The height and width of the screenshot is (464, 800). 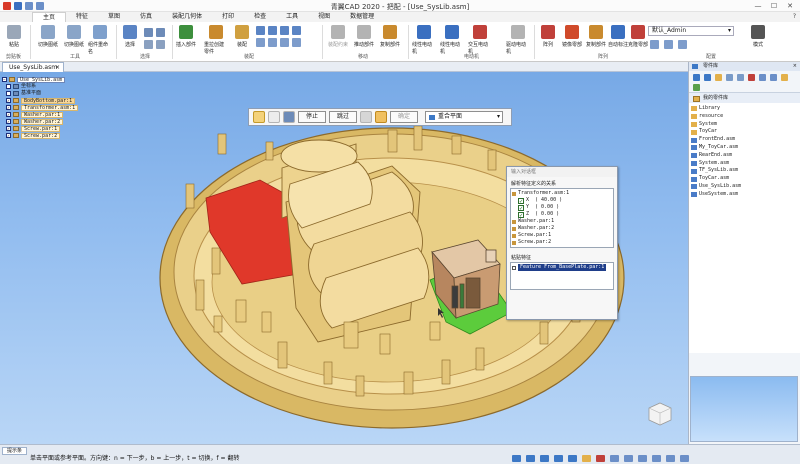 What do you see at coordinates (216, 40) in the screenshot?
I see `create-part-button: 重拉创建零件` at bounding box center [216, 40].